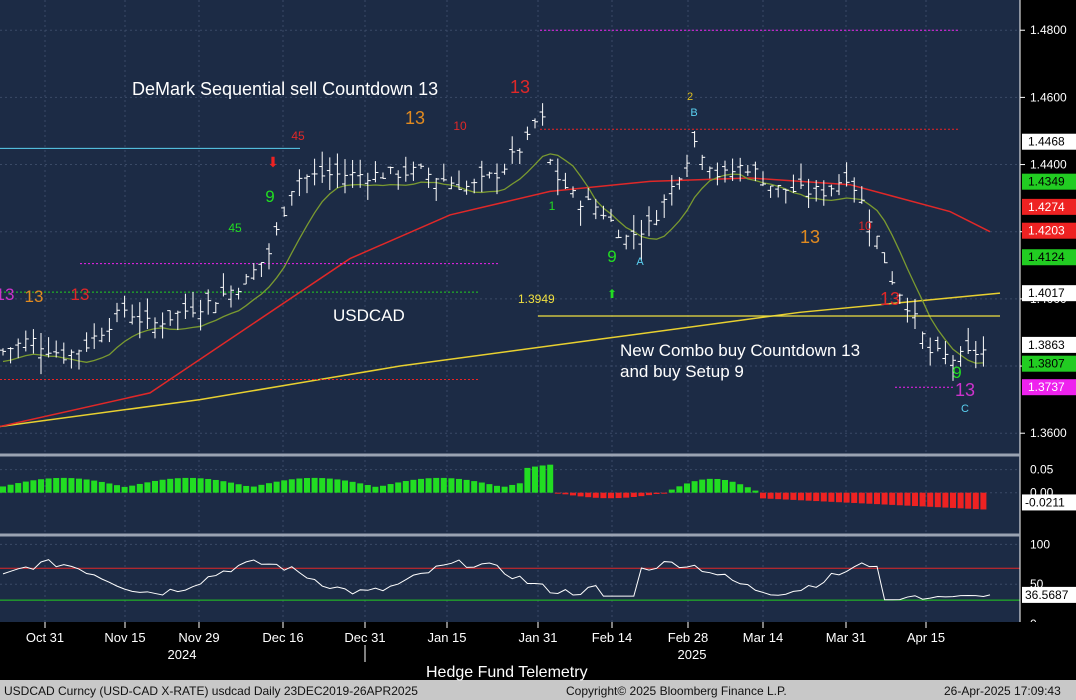 The image size is (1076, 700). I want to click on x-tick-label: Jan 15, so click(446, 637).